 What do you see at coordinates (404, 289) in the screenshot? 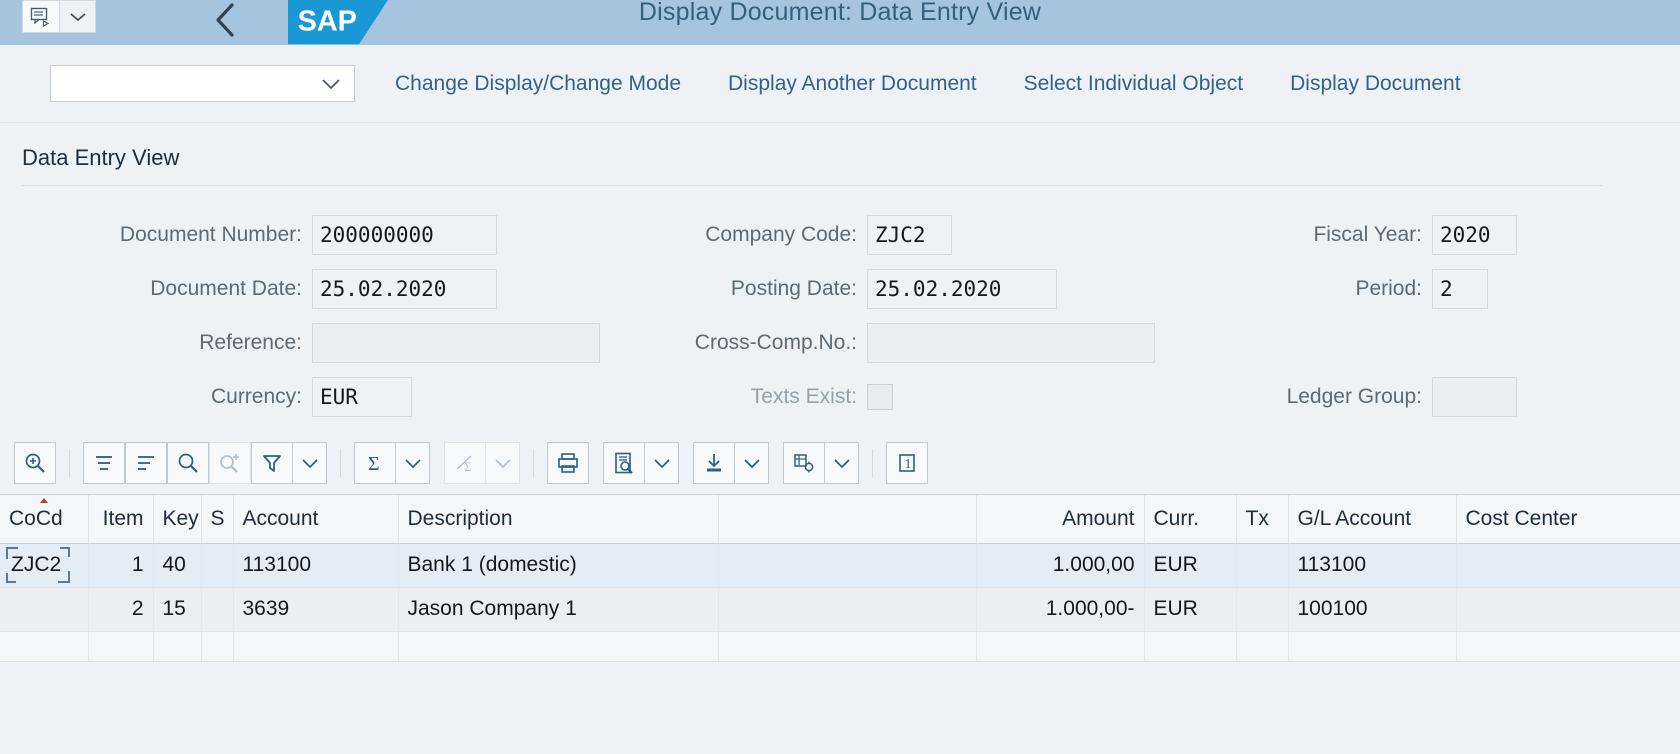
I see `document-date-input: 25.02.2020` at bounding box center [404, 289].